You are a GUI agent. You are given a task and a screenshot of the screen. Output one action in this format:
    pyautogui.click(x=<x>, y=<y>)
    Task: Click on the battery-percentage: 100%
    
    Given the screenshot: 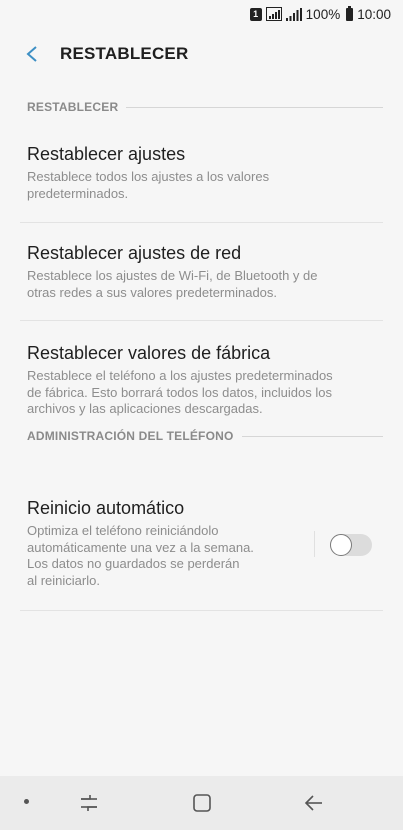 What is the action you would take?
    pyautogui.click(x=323, y=14)
    